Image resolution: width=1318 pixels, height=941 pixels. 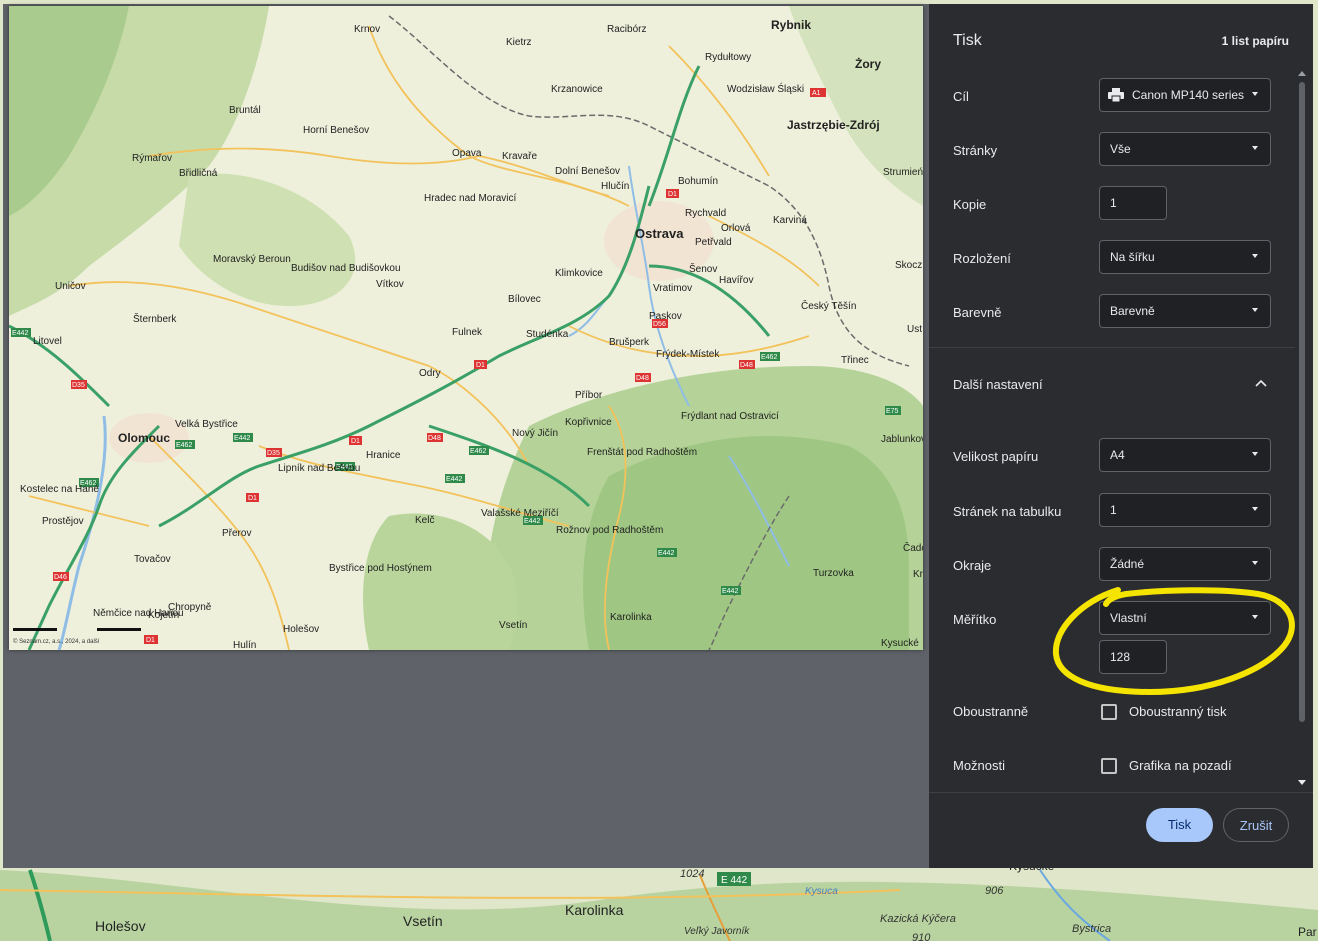 I want to click on duplex-checkbox, so click(x=1109, y=712).